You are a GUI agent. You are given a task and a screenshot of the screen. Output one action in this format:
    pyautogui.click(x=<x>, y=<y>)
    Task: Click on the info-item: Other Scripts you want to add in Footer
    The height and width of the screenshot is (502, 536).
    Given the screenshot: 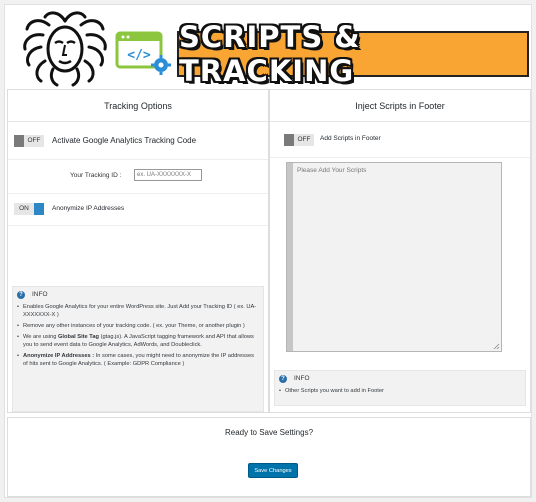 What is the action you would take?
    pyautogui.click(x=399, y=391)
    